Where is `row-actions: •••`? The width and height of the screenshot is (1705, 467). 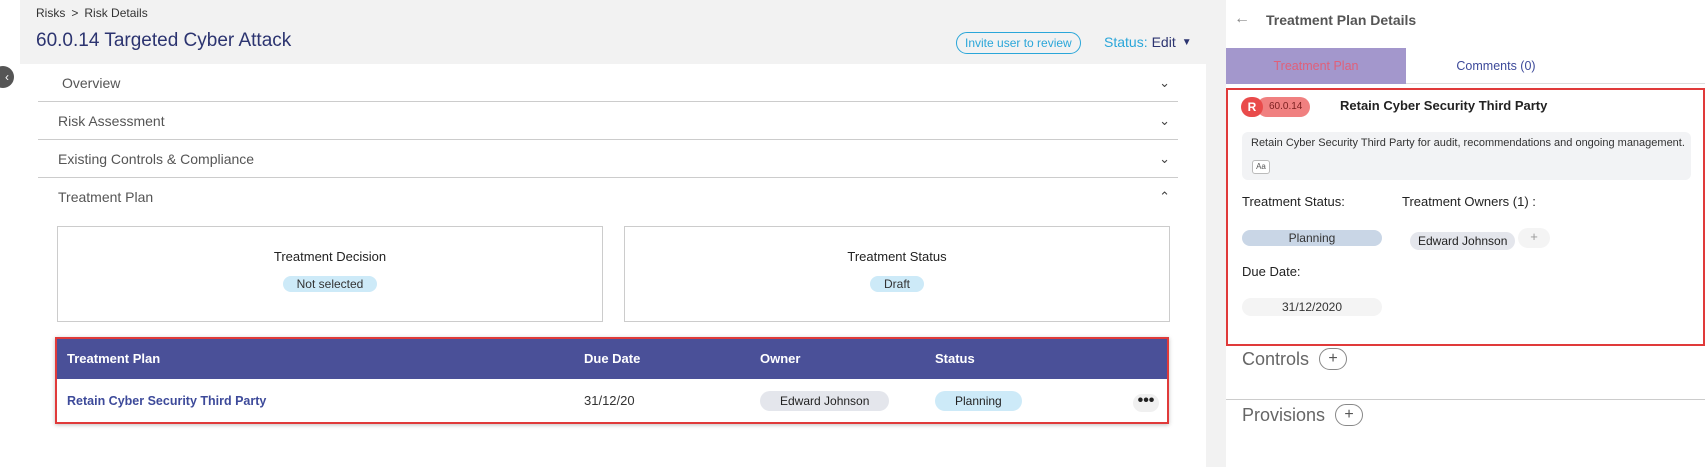 row-actions: ••• is located at coordinates (1146, 401).